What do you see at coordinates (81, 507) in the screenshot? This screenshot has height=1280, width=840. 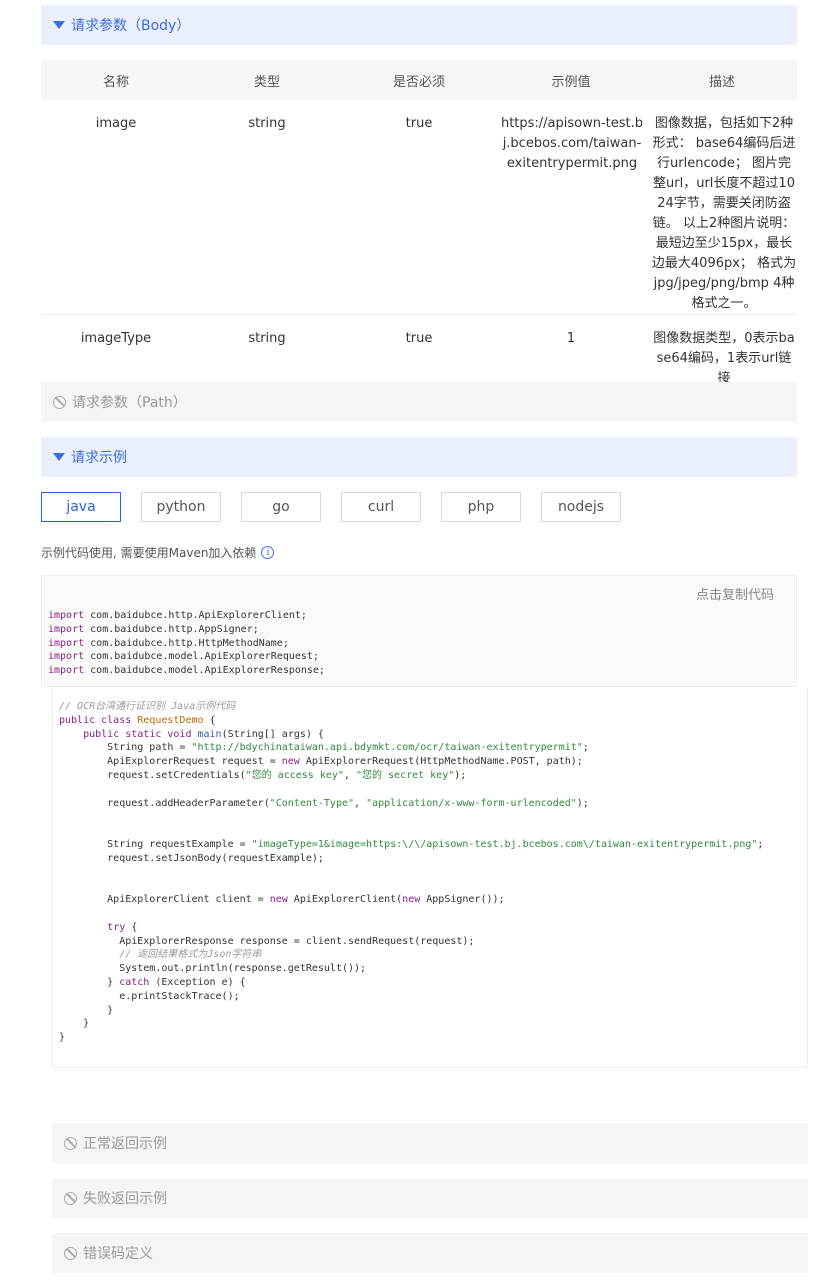 I see `tab-java: java` at bounding box center [81, 507].